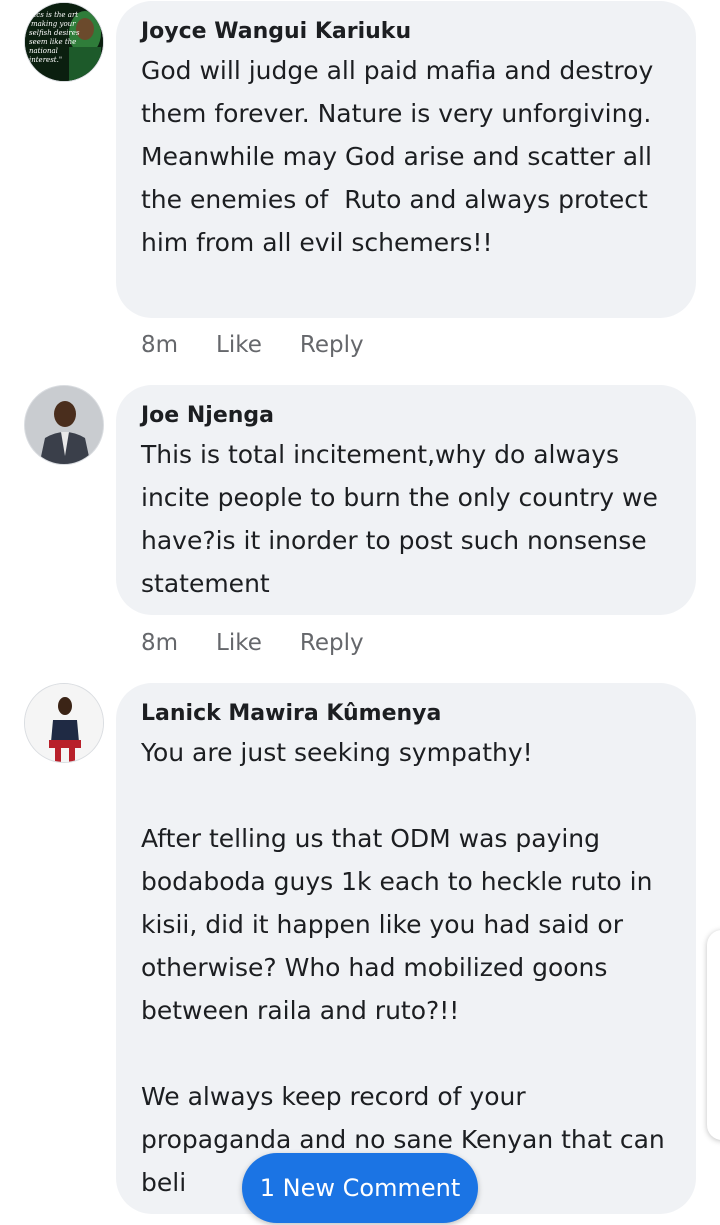  Describe the element at coordinates (43, 51) in the screenshot. I see `avatar-quote-line: national` at that location.